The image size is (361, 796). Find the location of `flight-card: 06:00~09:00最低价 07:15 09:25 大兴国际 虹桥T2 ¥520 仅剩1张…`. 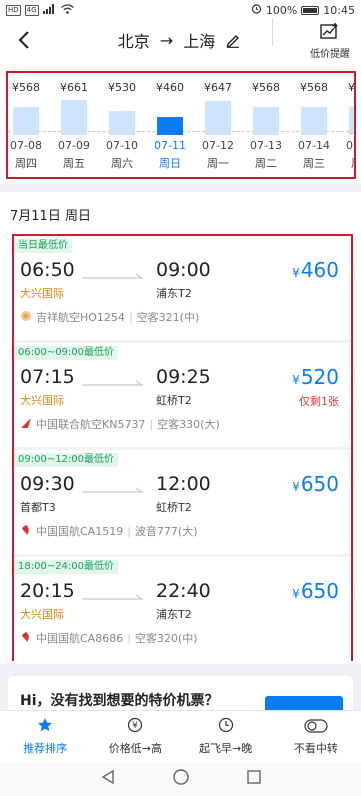

flight-card: 06:00~09:00最低价 07:15 09:25 大兴国际 虹桥T2 ¥520 仅剩1张… is located at coordinates (182, 395).